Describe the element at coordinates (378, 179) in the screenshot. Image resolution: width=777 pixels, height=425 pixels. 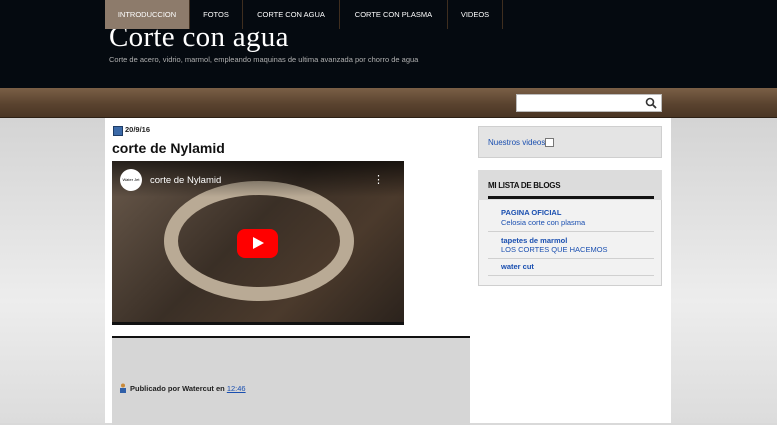
I see `more-options-icon: ⋮` at that location.